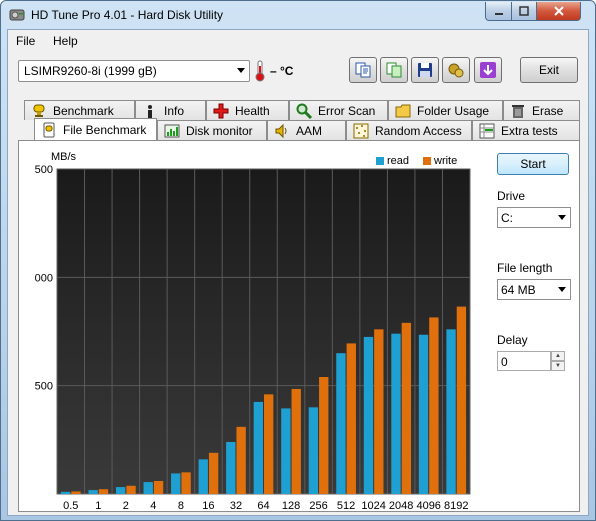 The height and width of the screenshot is (521, 596). I want to click on maximize-button, so click(524, 11).